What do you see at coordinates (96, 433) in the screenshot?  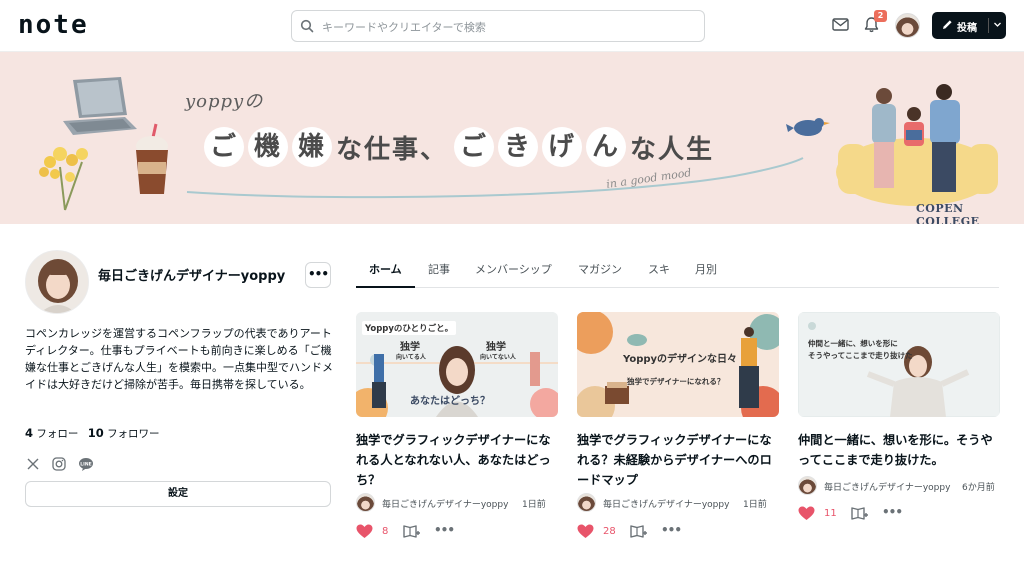 I see `follower-count: 10` at bounding box center [96, 433].